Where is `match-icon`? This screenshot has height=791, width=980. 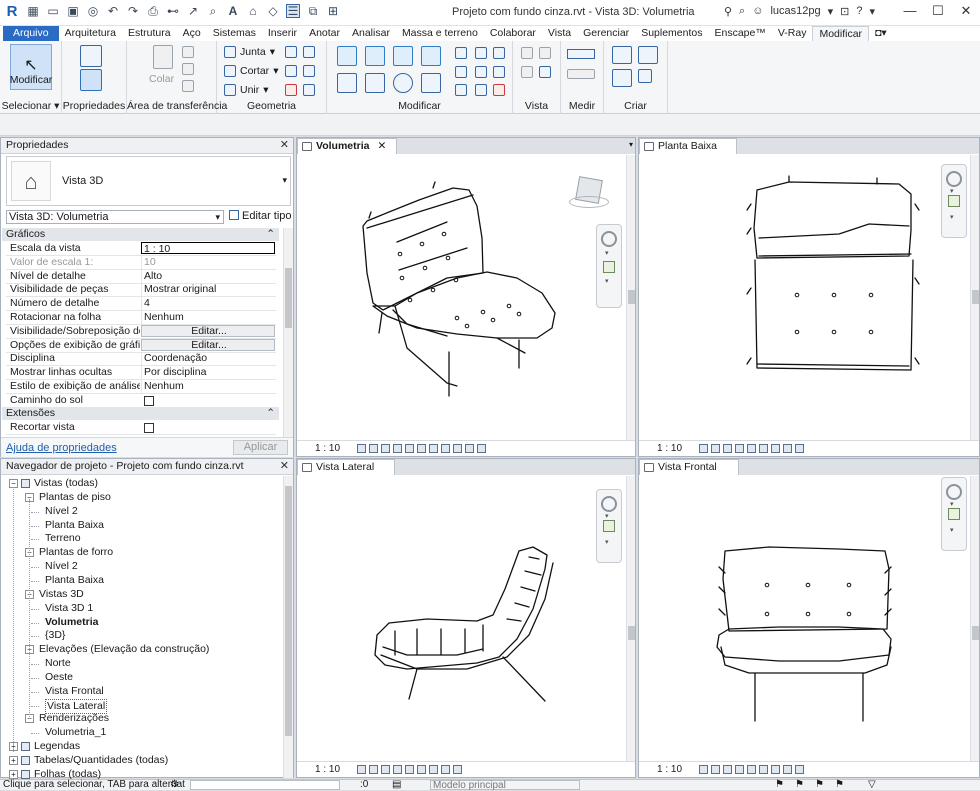 match-icon is located at coordinates (188, 86).